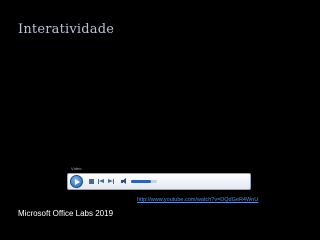 The image size is (320, 240). I want to click on play-icon, so click(76, 181).